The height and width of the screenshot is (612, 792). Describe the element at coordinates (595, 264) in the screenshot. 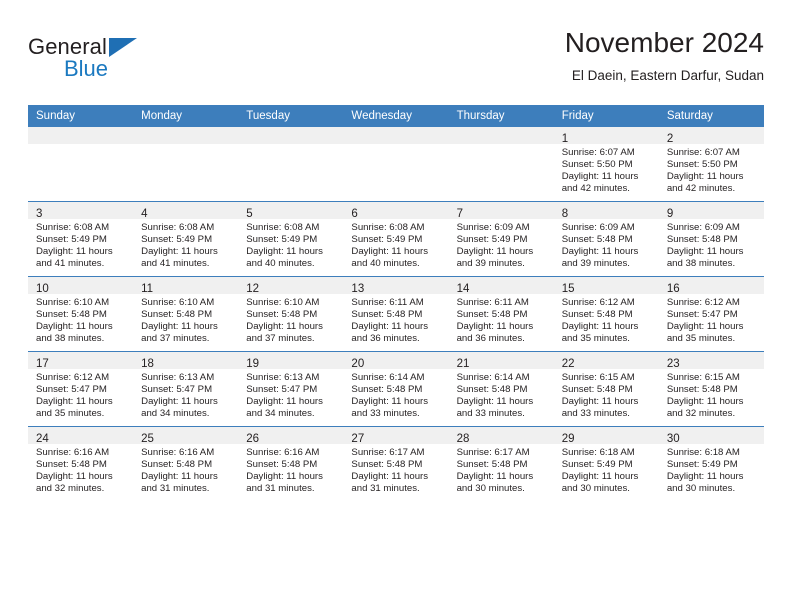

I see `daylight-text-line2: and 39 minutes.` at that location.